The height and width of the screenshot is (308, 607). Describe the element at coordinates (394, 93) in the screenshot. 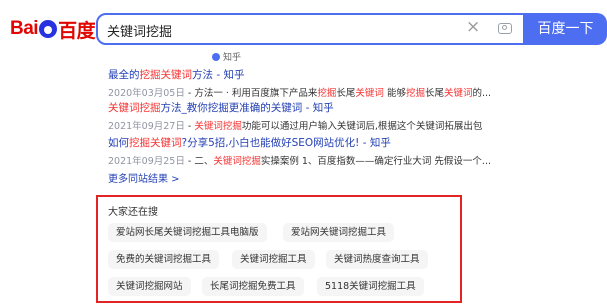

I see `text-segment: 能够` at that location.